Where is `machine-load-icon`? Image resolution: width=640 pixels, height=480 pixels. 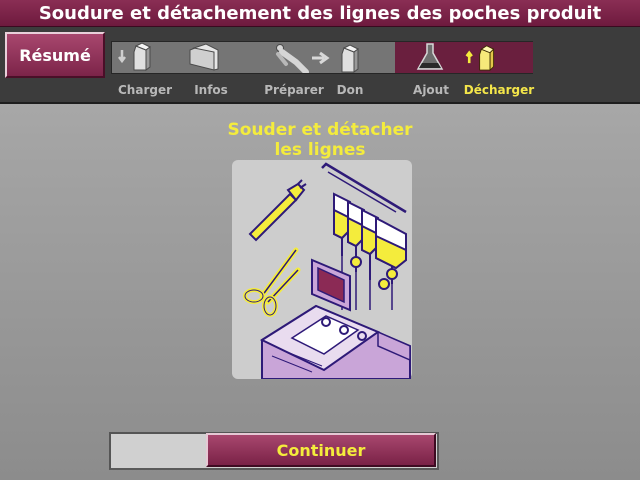
machine-load-icon is located at coordinates (134, 57).